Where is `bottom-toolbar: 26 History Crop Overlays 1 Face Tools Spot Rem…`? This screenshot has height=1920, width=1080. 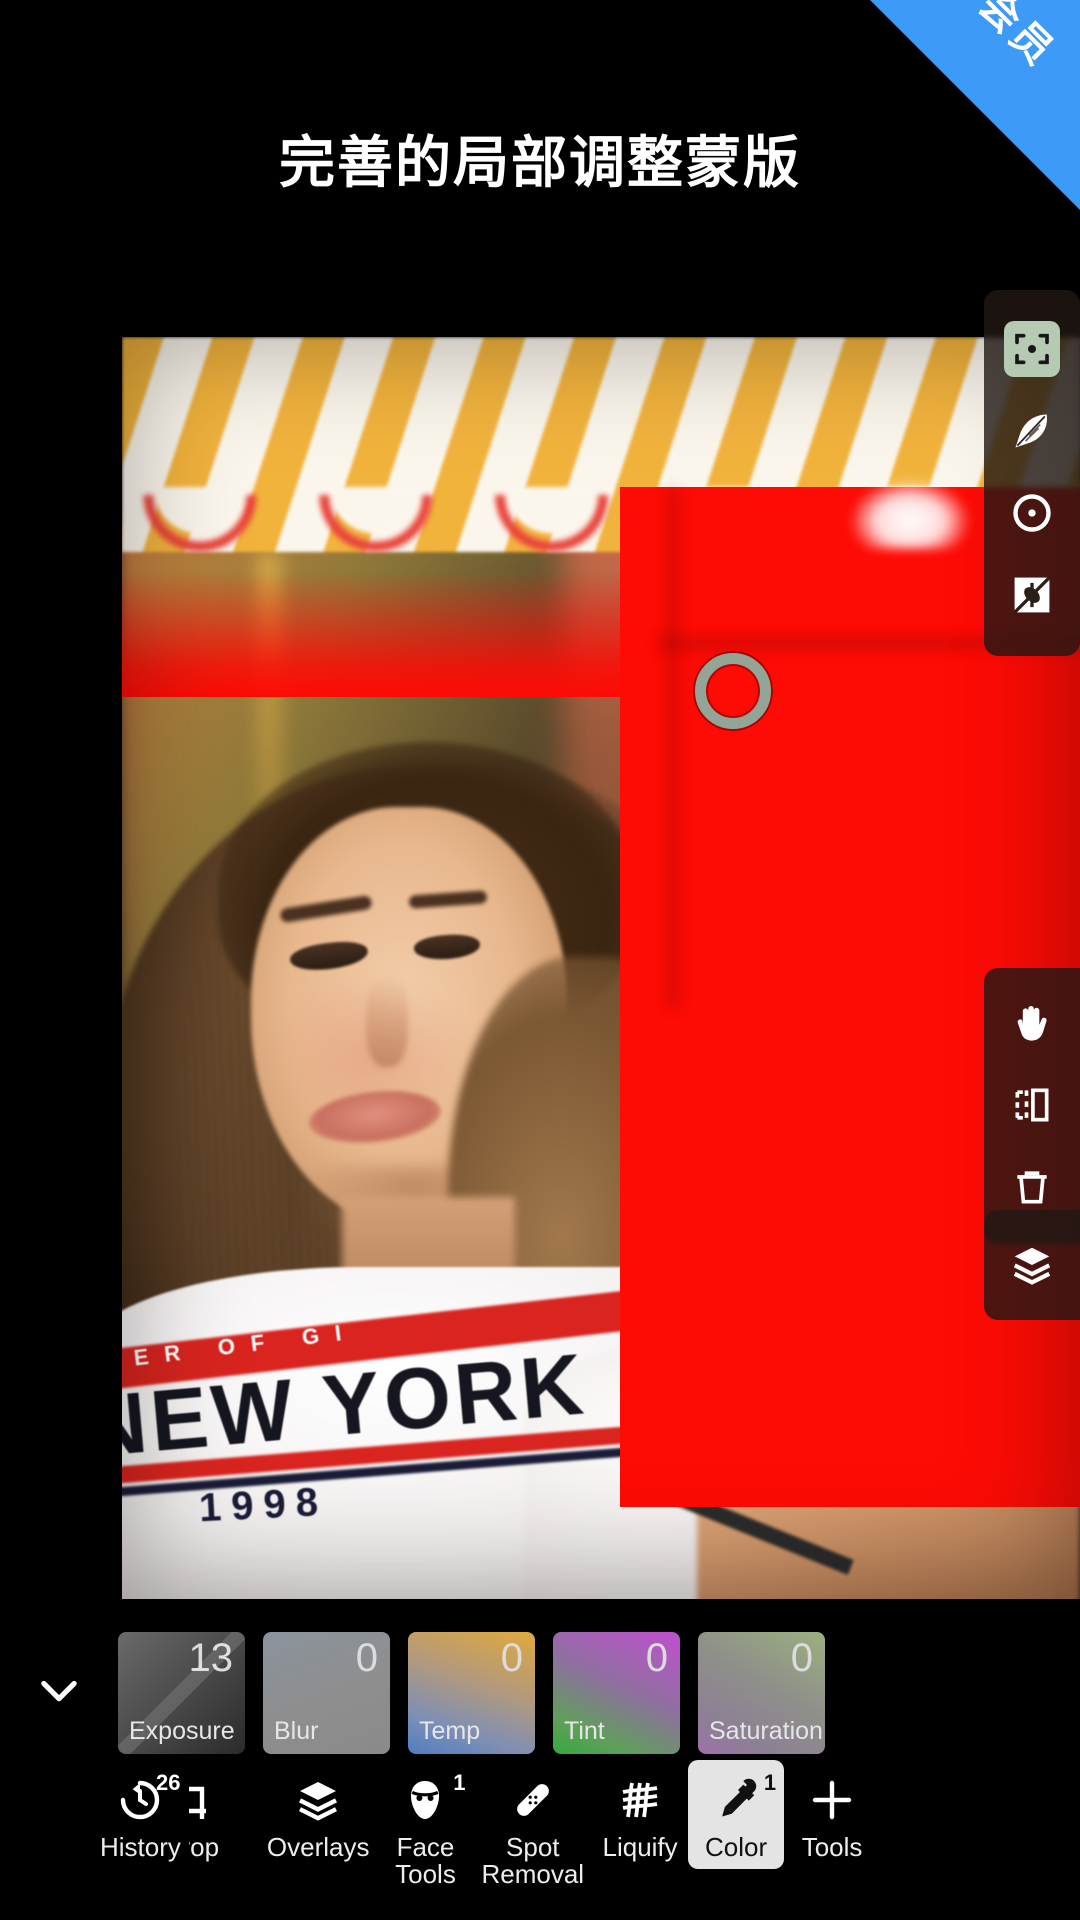
bottom-toolbar: 26 History Crop Overlays 1 Face Tools Spot Rem… is located at coordinates (540, 1840).